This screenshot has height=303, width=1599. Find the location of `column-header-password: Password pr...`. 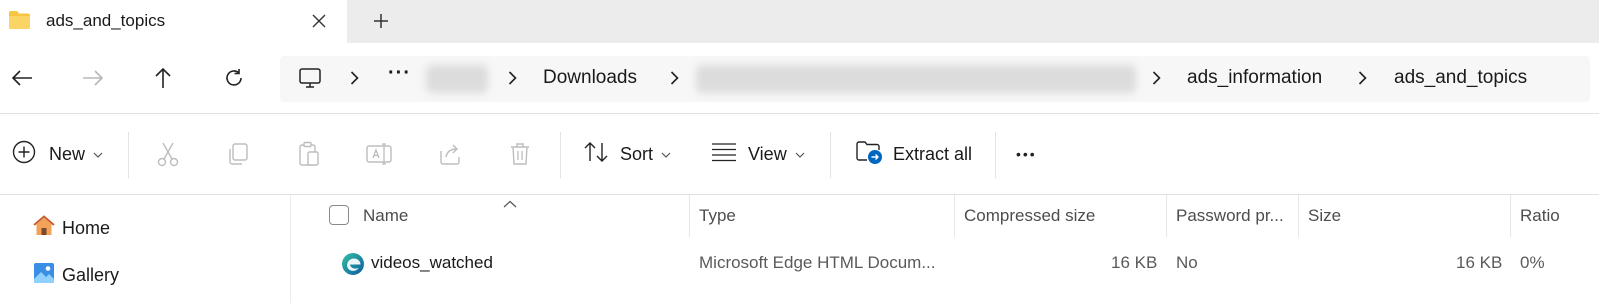

column-header-password: Password pr... is located at coordinates (1230, 216).